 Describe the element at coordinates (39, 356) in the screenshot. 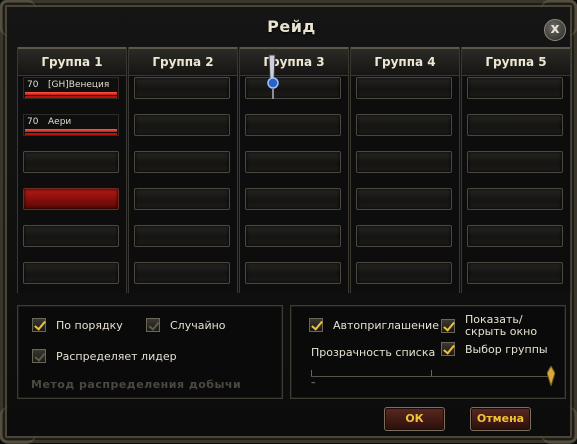

I see `loot-leader-checkbox` at that location.